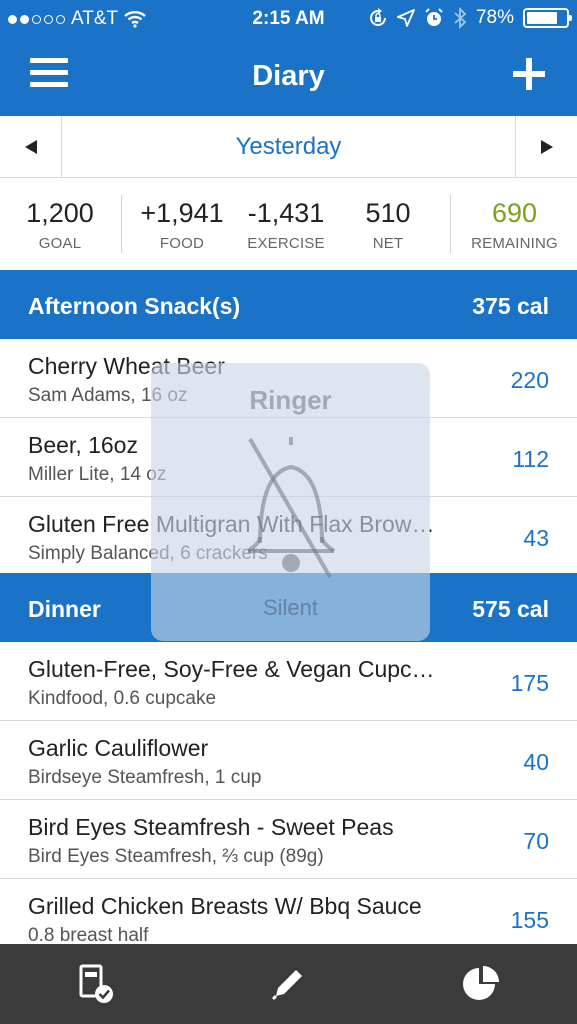 This screenshot has height=1024, width=577. Describe the element at coordinates (377, 17) in the screenshot. I see `rotation-lock-icon` at that location.